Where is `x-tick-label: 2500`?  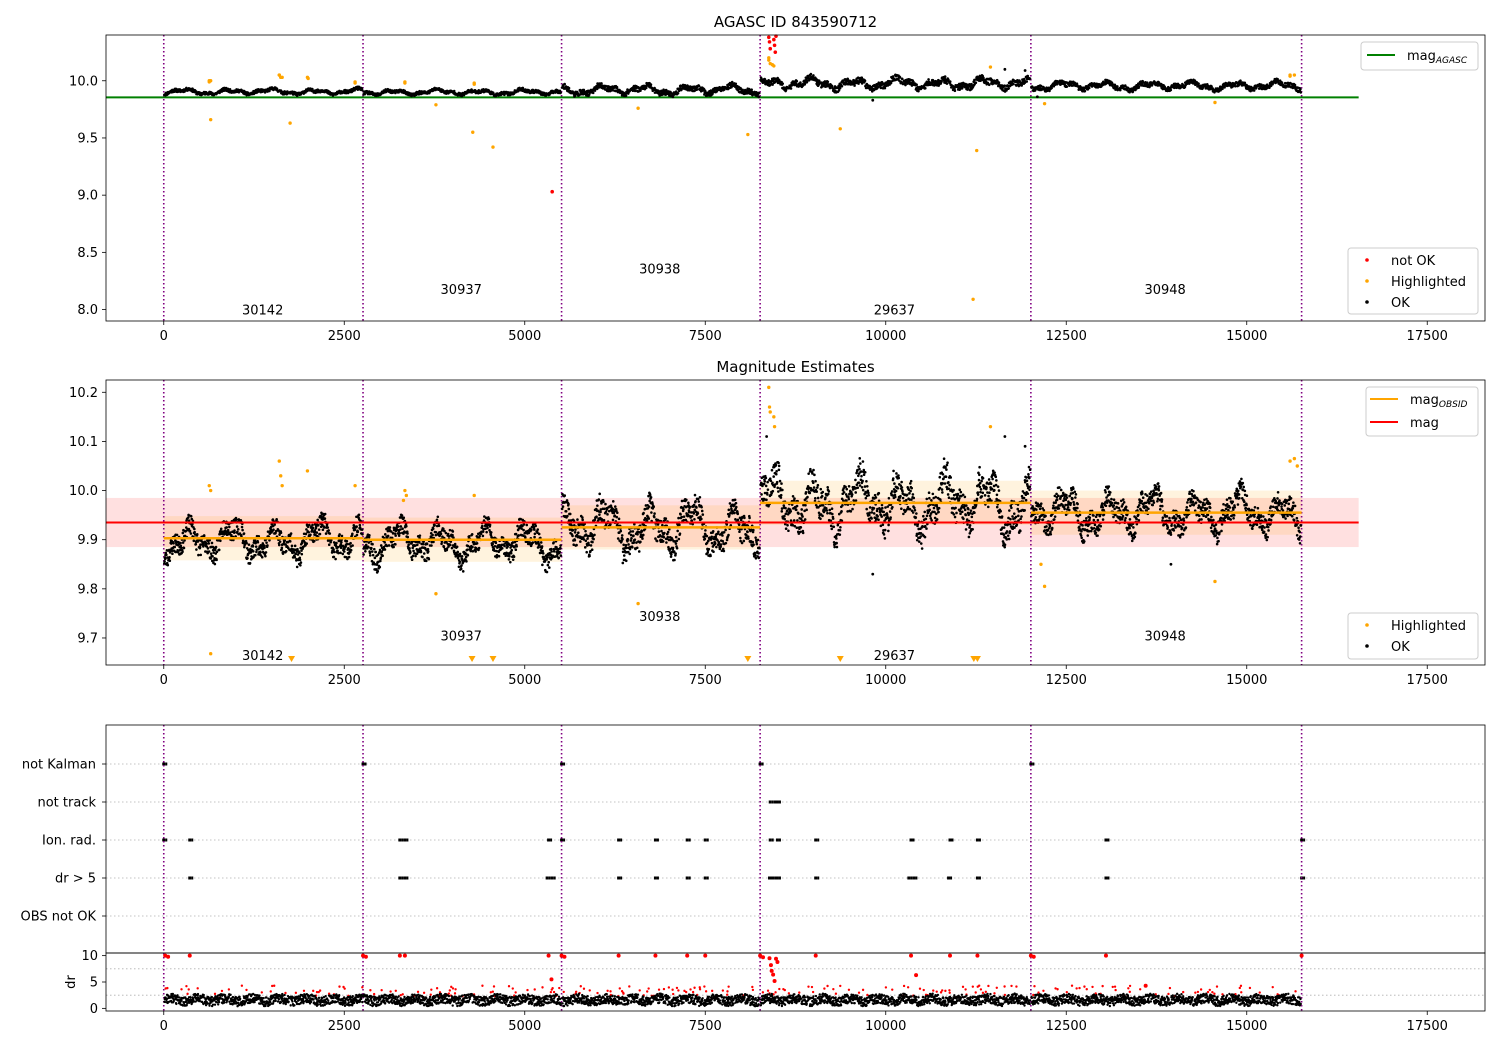
x-tick-label: 2500 is located at coordinates (344, 1026).